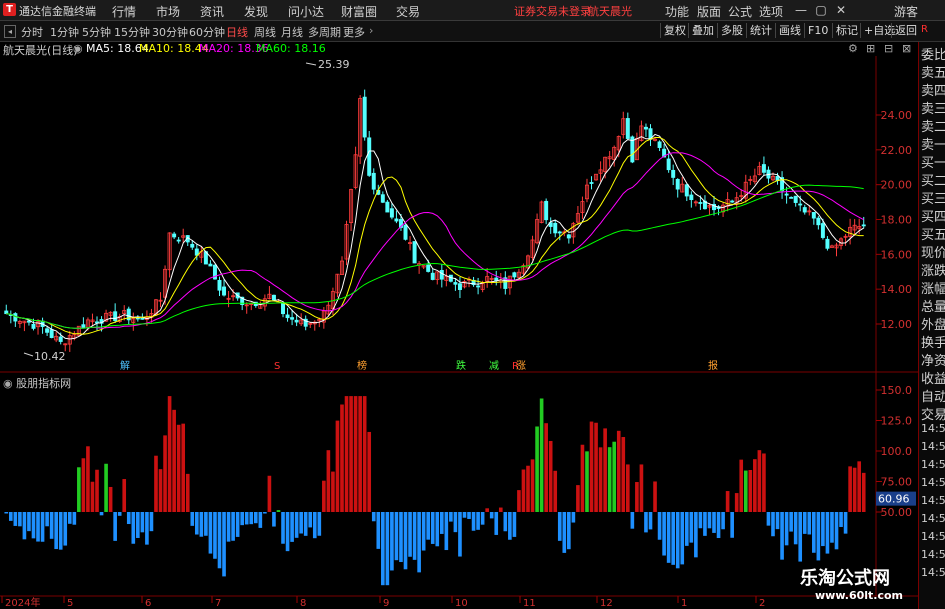 The width and height of the screenshot is (945, 609). I want to click on indicator-name: 股朋指标网, so click(44, 383).